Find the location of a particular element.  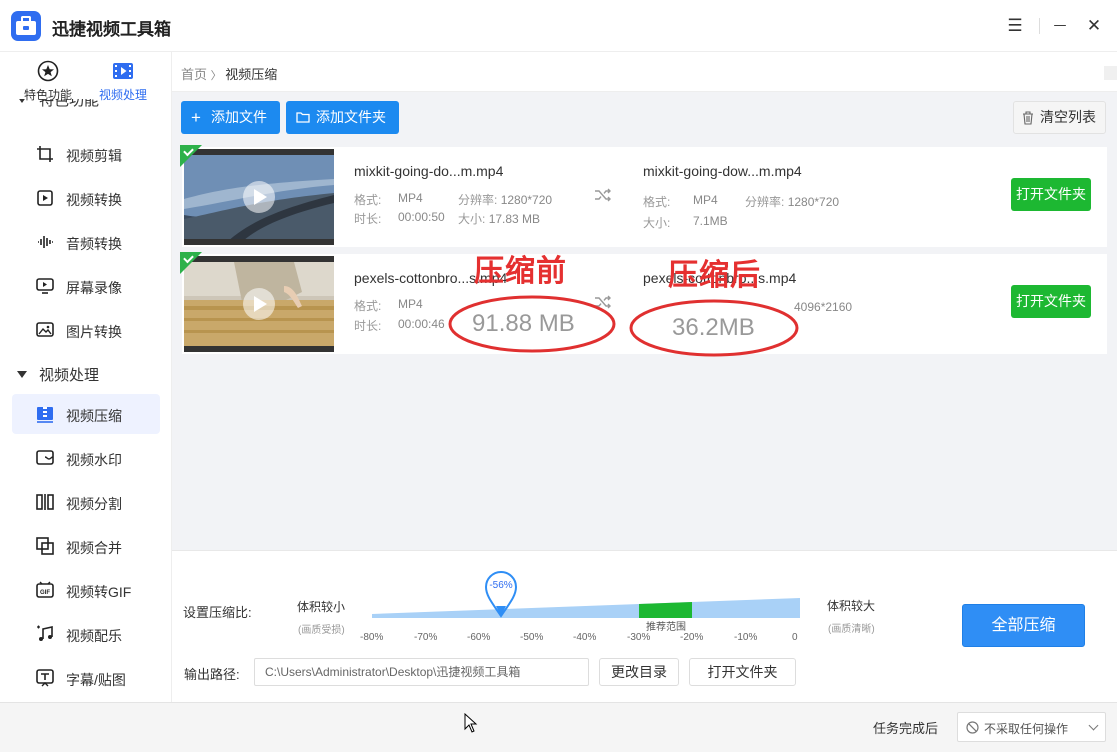

compress-all-button: 全部压缩 is located at coordinates (1023, 625).